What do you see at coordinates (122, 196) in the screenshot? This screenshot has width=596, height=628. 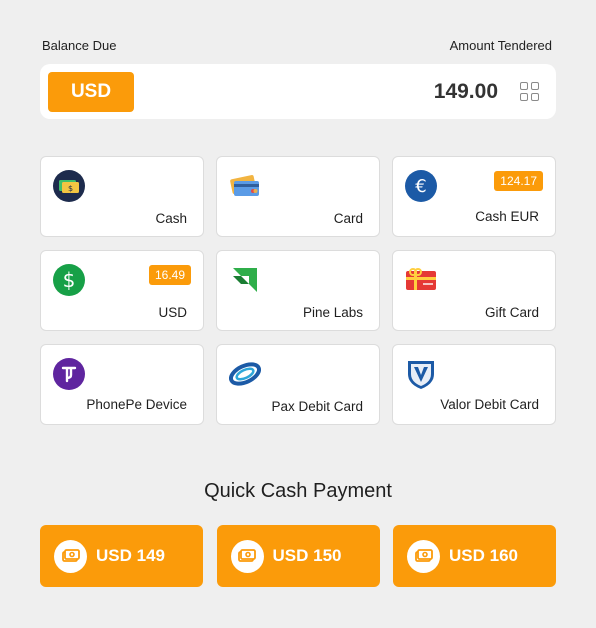 I see `payment-method-cash: $ Cash` at bounding box center [122, 196].